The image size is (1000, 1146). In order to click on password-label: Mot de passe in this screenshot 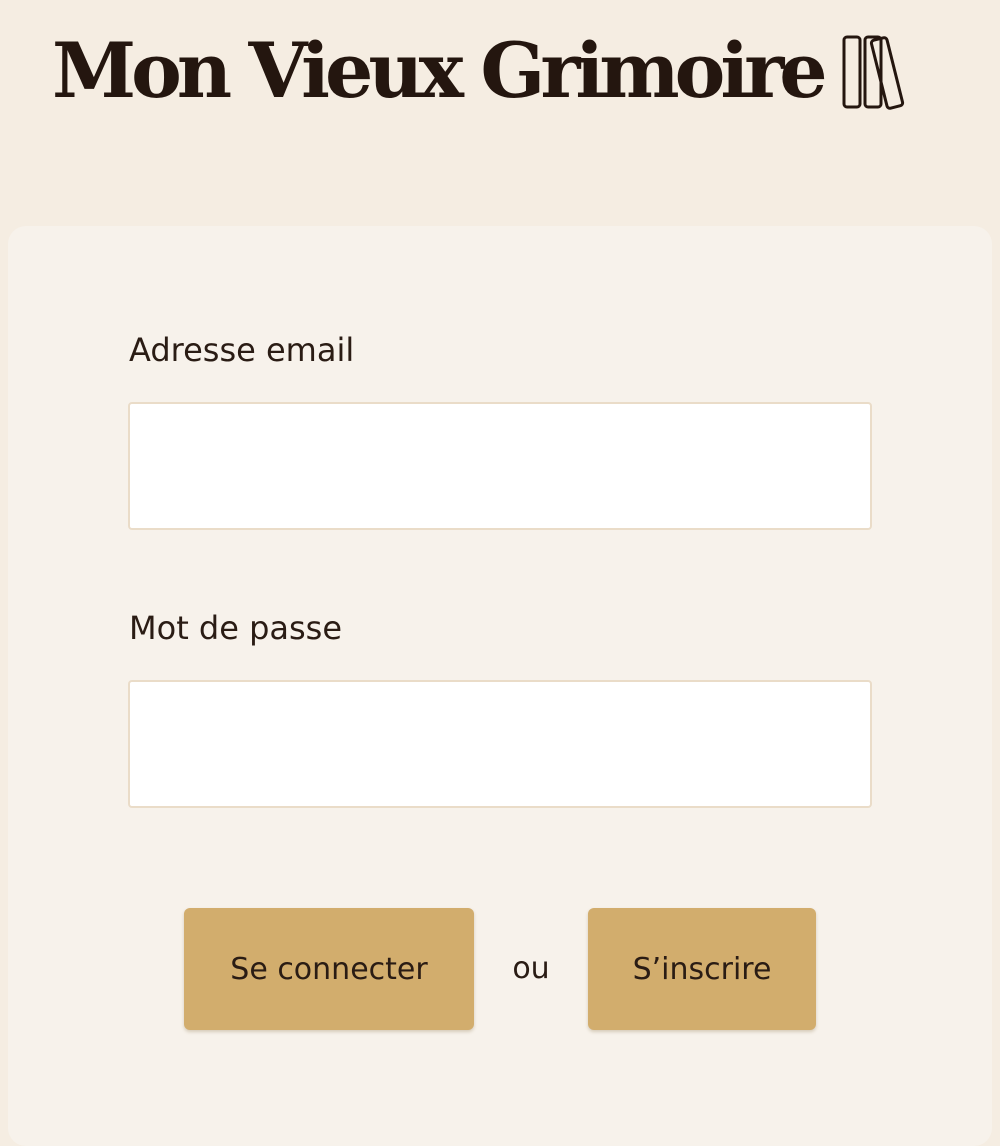, I will do `click(236, 628)`.